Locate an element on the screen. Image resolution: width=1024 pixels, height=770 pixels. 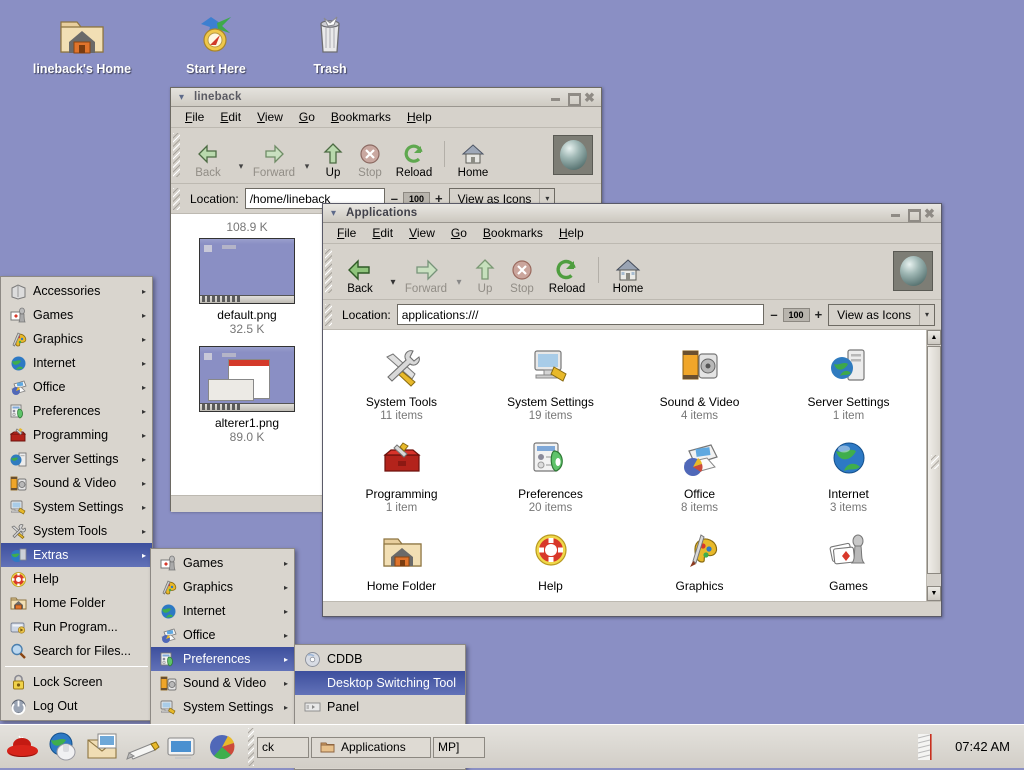
web-browser-icon is located at coordinates (63, 747).